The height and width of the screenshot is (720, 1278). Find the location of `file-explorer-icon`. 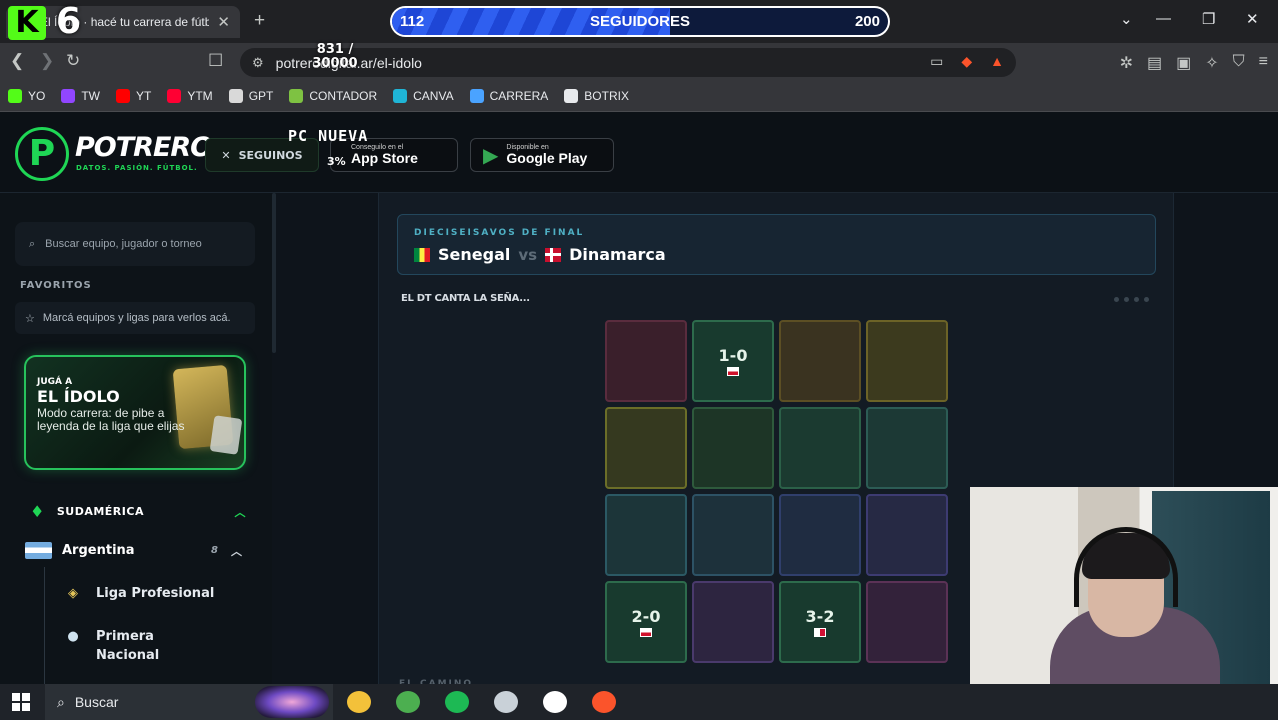

file-explorer-icon is located at coordinates (359, 702).